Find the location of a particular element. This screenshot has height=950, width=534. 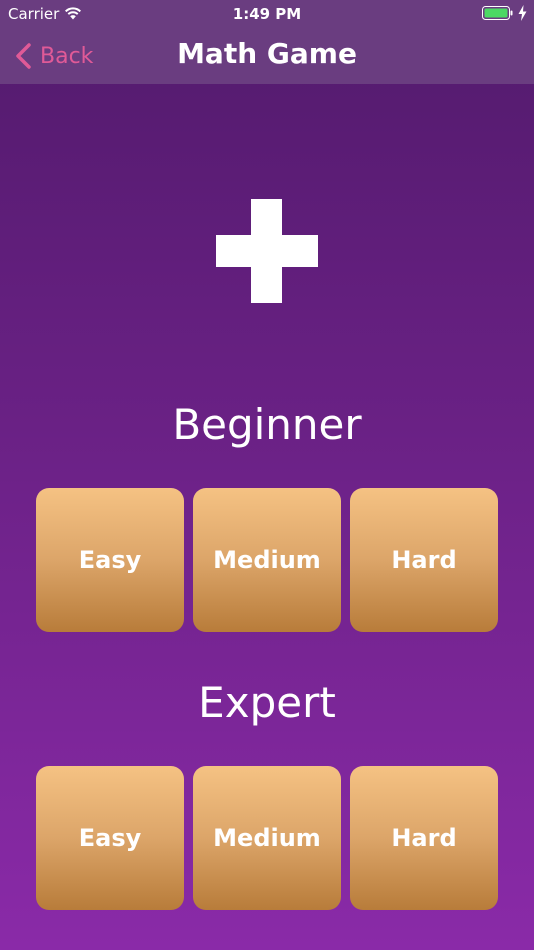

beginner-hard-button: Hard is located at coordinates (424, 560).